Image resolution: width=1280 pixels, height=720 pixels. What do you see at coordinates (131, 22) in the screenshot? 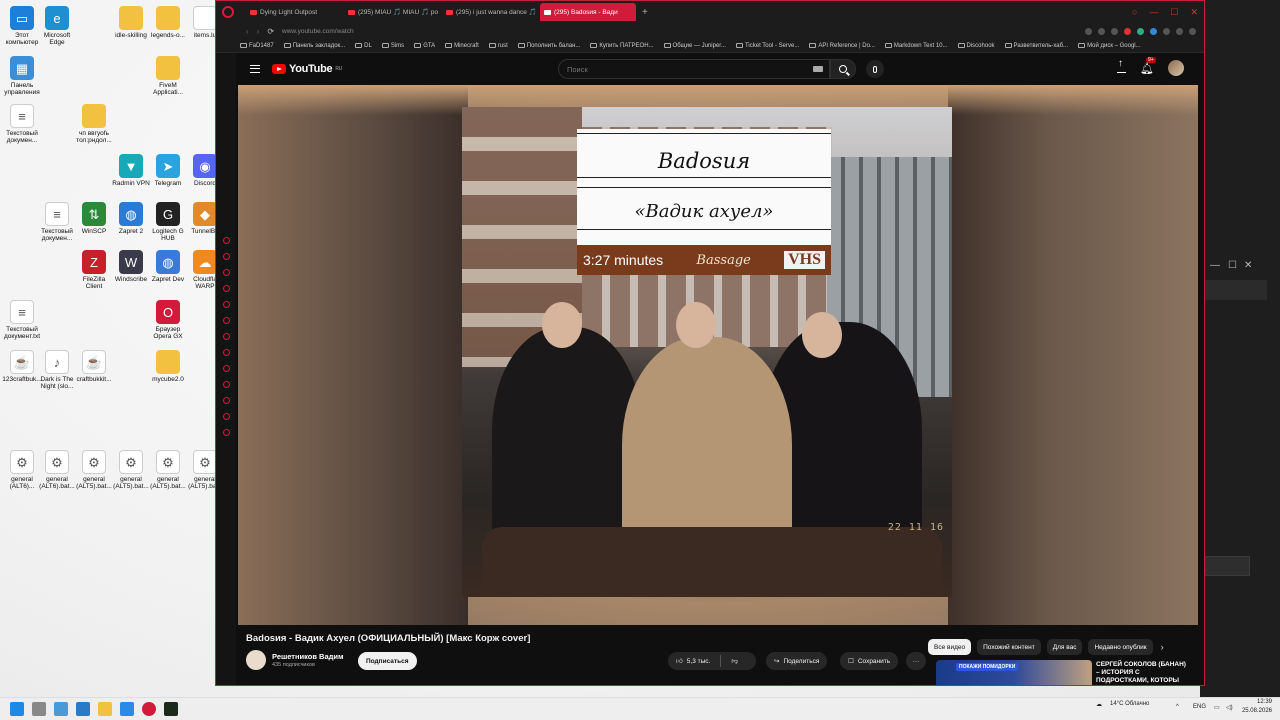
I see `desktop-icon: idle-skilling` at bounding box center [131, 22].